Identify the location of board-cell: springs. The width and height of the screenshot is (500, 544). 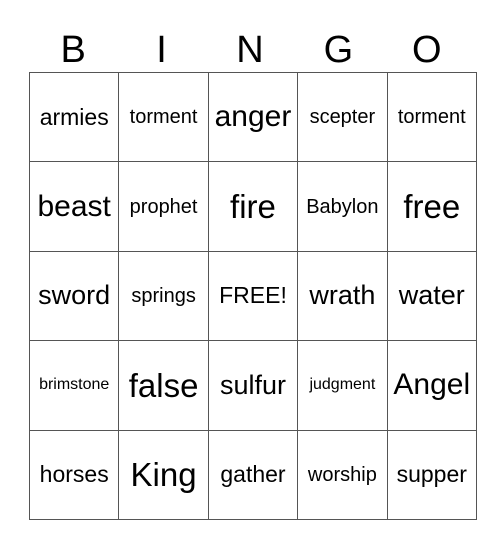
(163, 296).